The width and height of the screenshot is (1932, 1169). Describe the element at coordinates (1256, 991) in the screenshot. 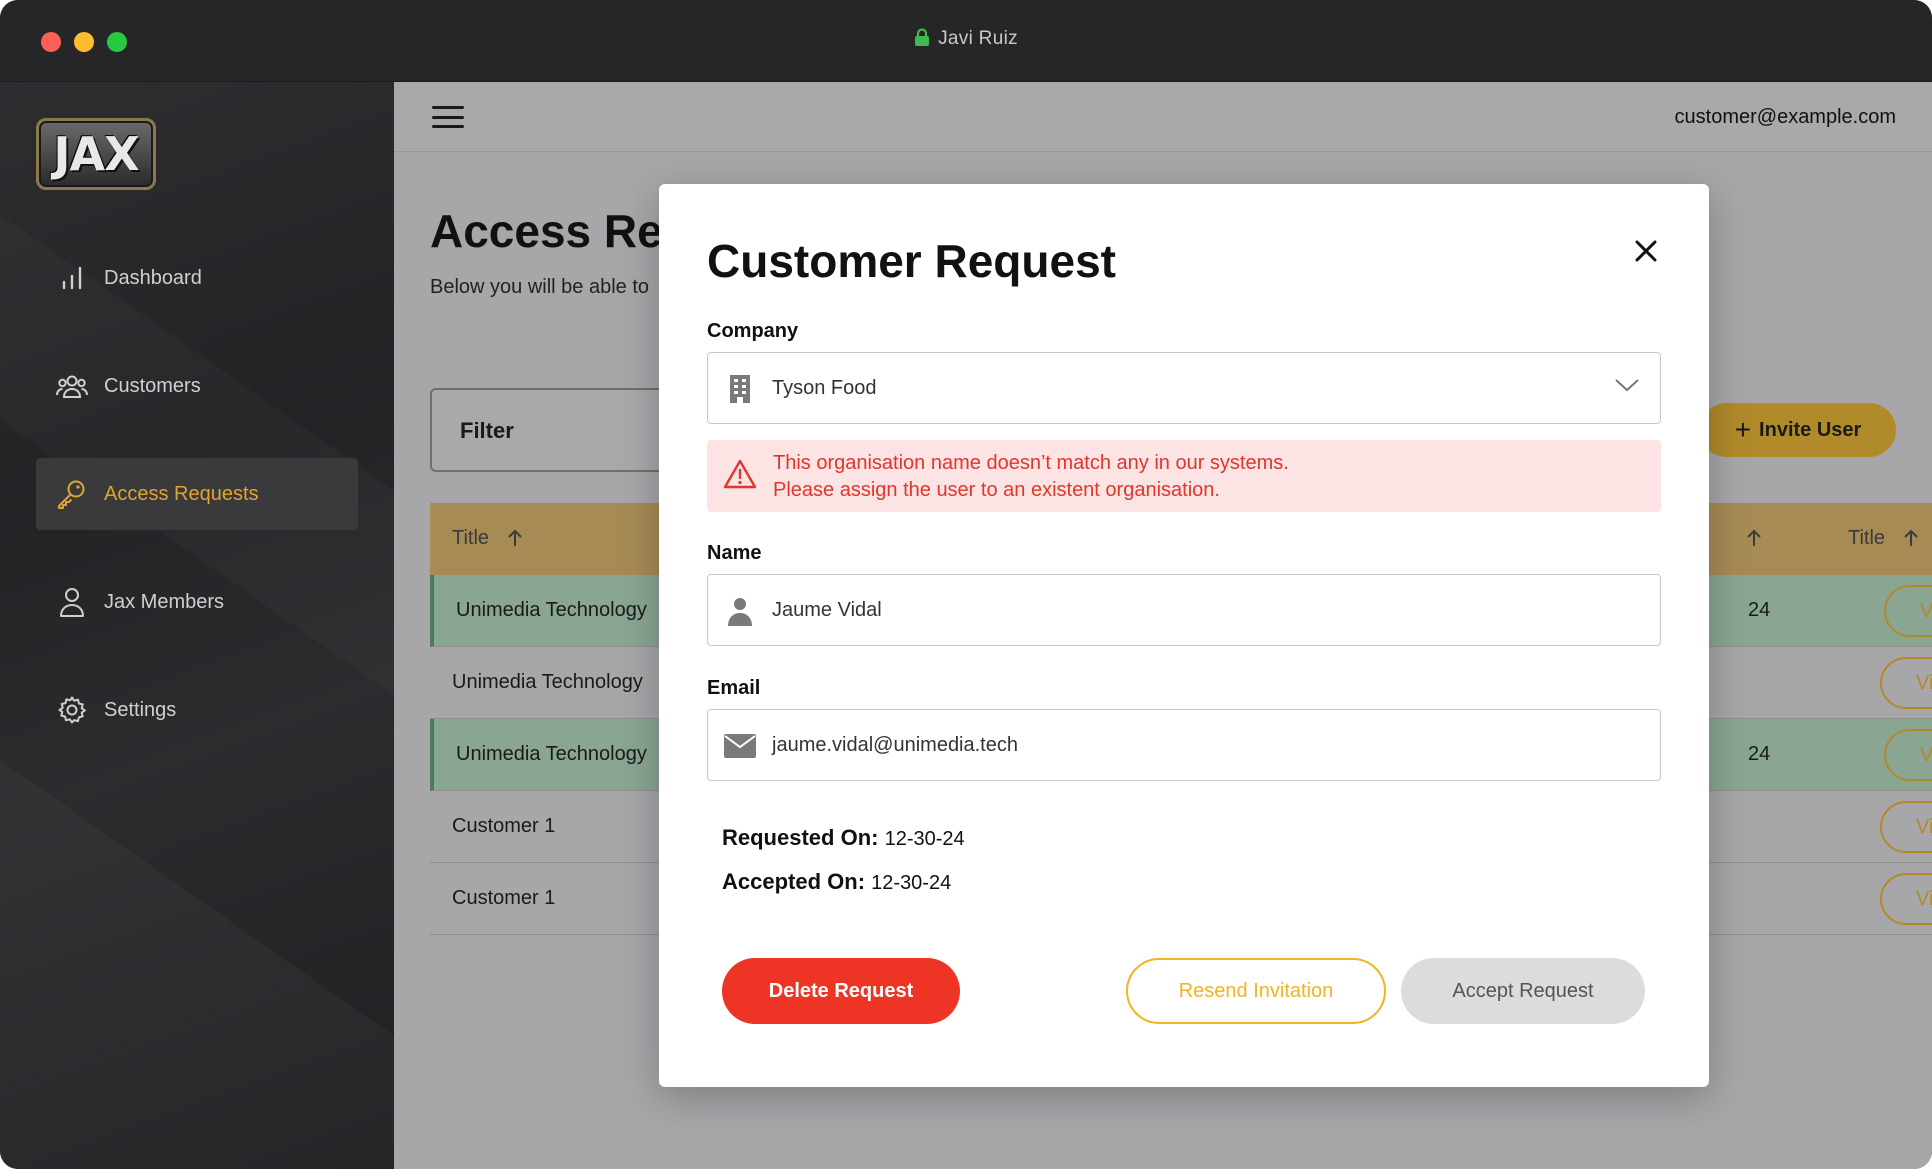

I see `resend-invitation-button: Resend Invitation` at that location.